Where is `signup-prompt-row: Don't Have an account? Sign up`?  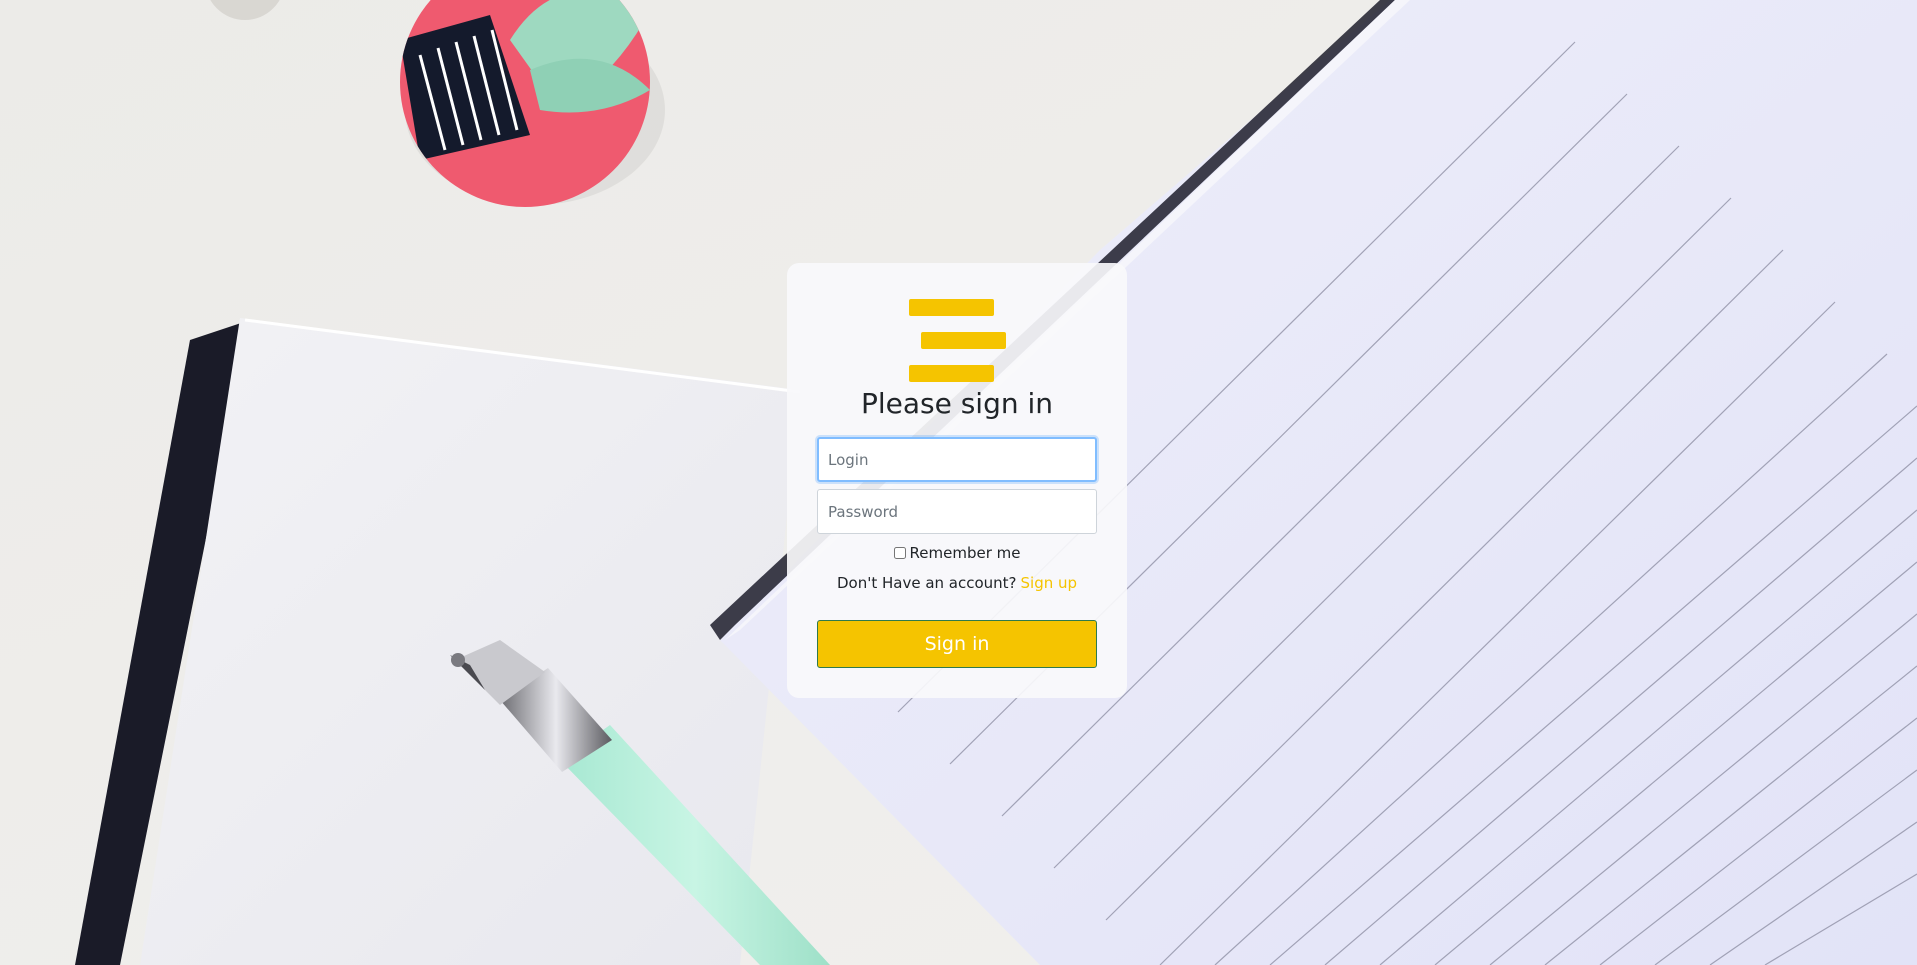
signup-prompt-row: Don't Have an account? Sign up is located at coordinates (957, 583).